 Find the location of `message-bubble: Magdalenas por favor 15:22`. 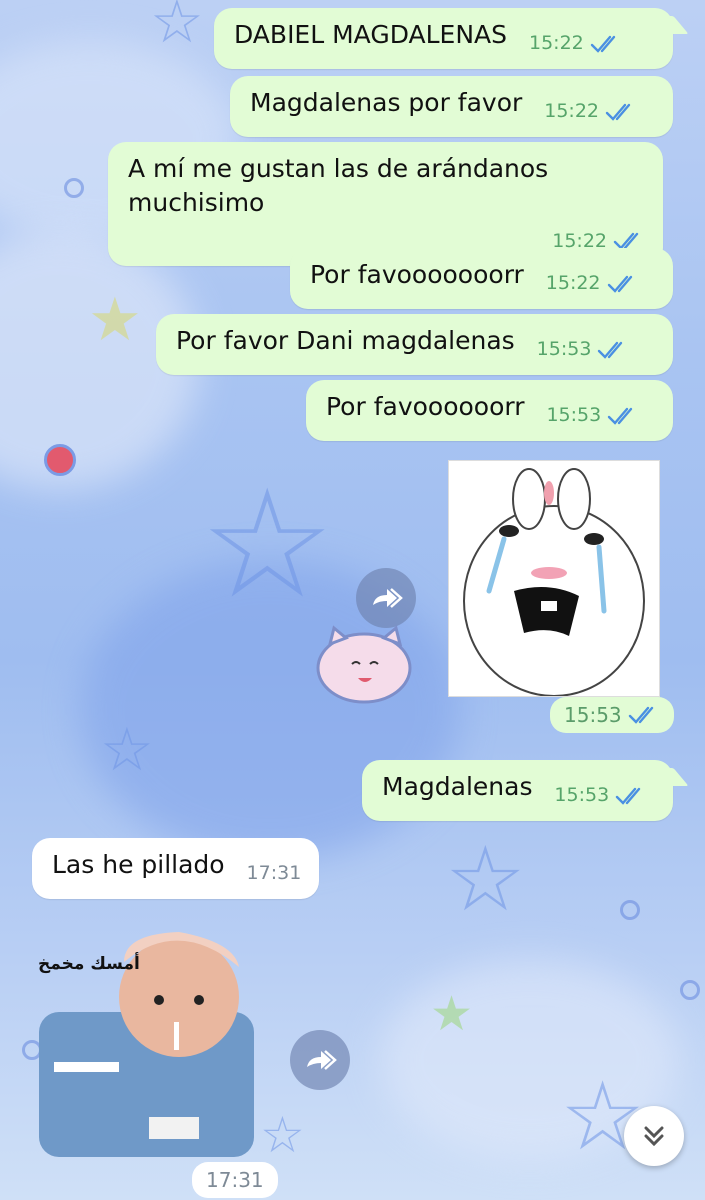

message-bubble: Magdalenas por favor 15:22 is located at coordinates (451, 106).